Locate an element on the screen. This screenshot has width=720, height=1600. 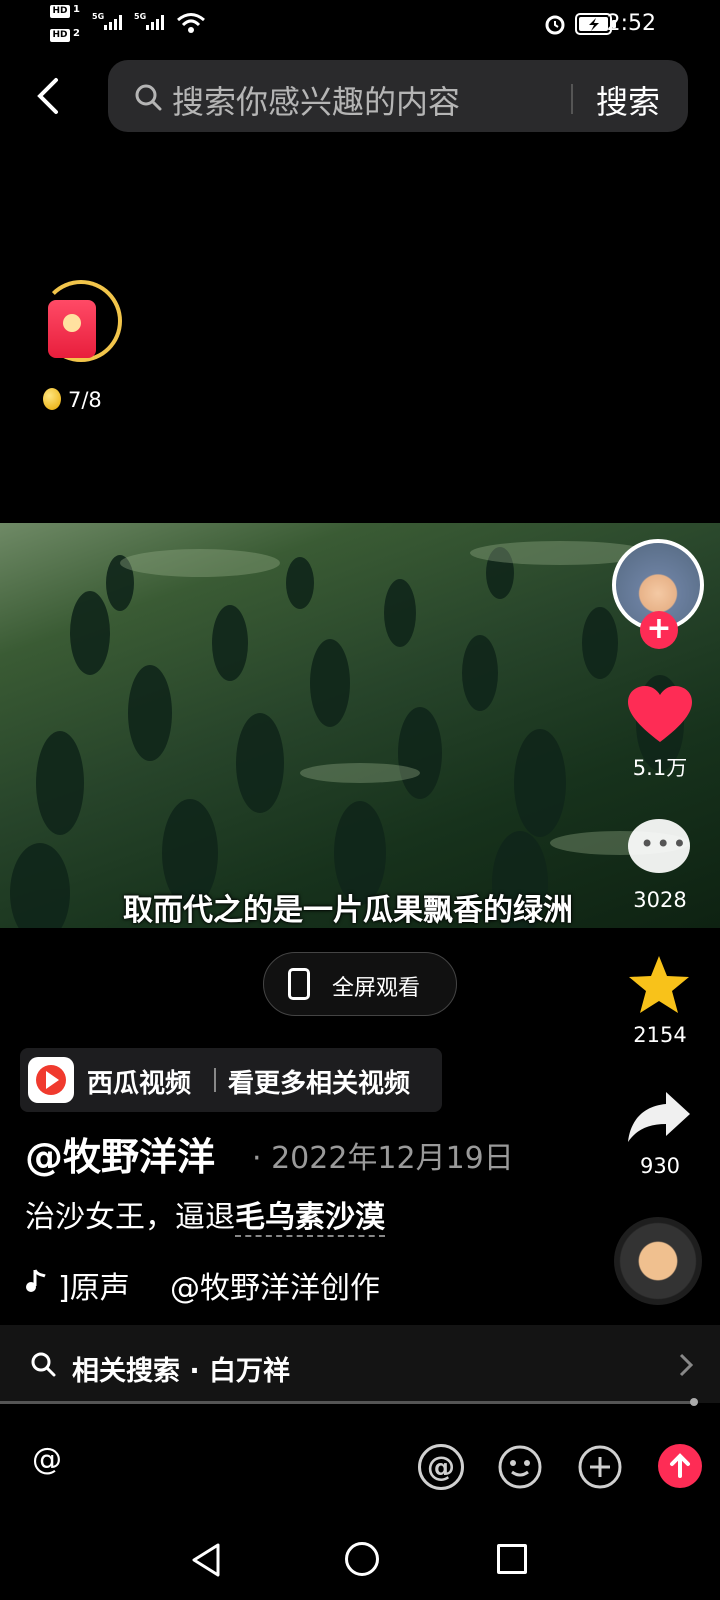
video-progress-handle is located at coordinates (694, 1402).